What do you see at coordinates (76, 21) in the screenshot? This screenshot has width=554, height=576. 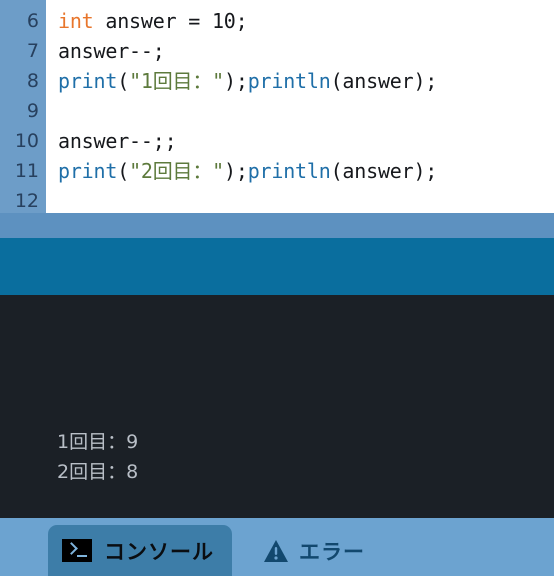 I see `code-token-keyword: int` at bounding box center [76, 21].